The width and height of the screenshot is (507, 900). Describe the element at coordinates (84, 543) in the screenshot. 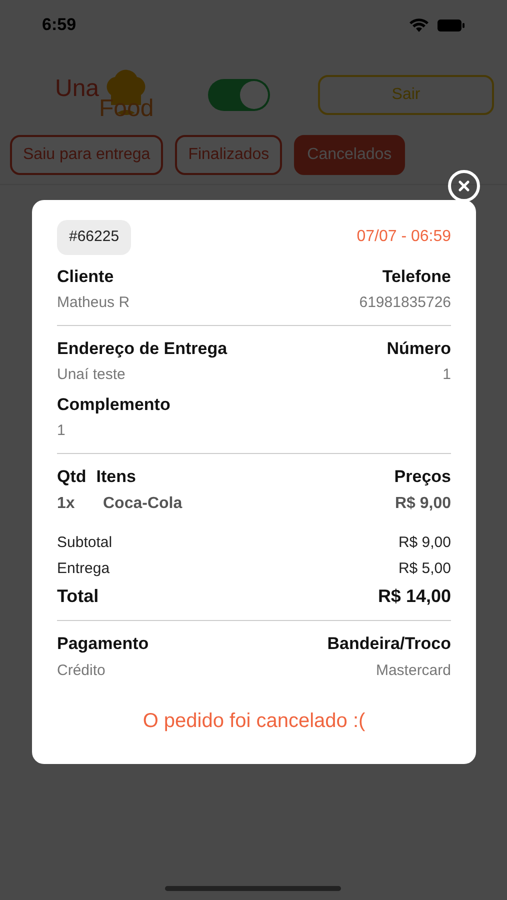

I see `total-label: Subtotal` at that location.